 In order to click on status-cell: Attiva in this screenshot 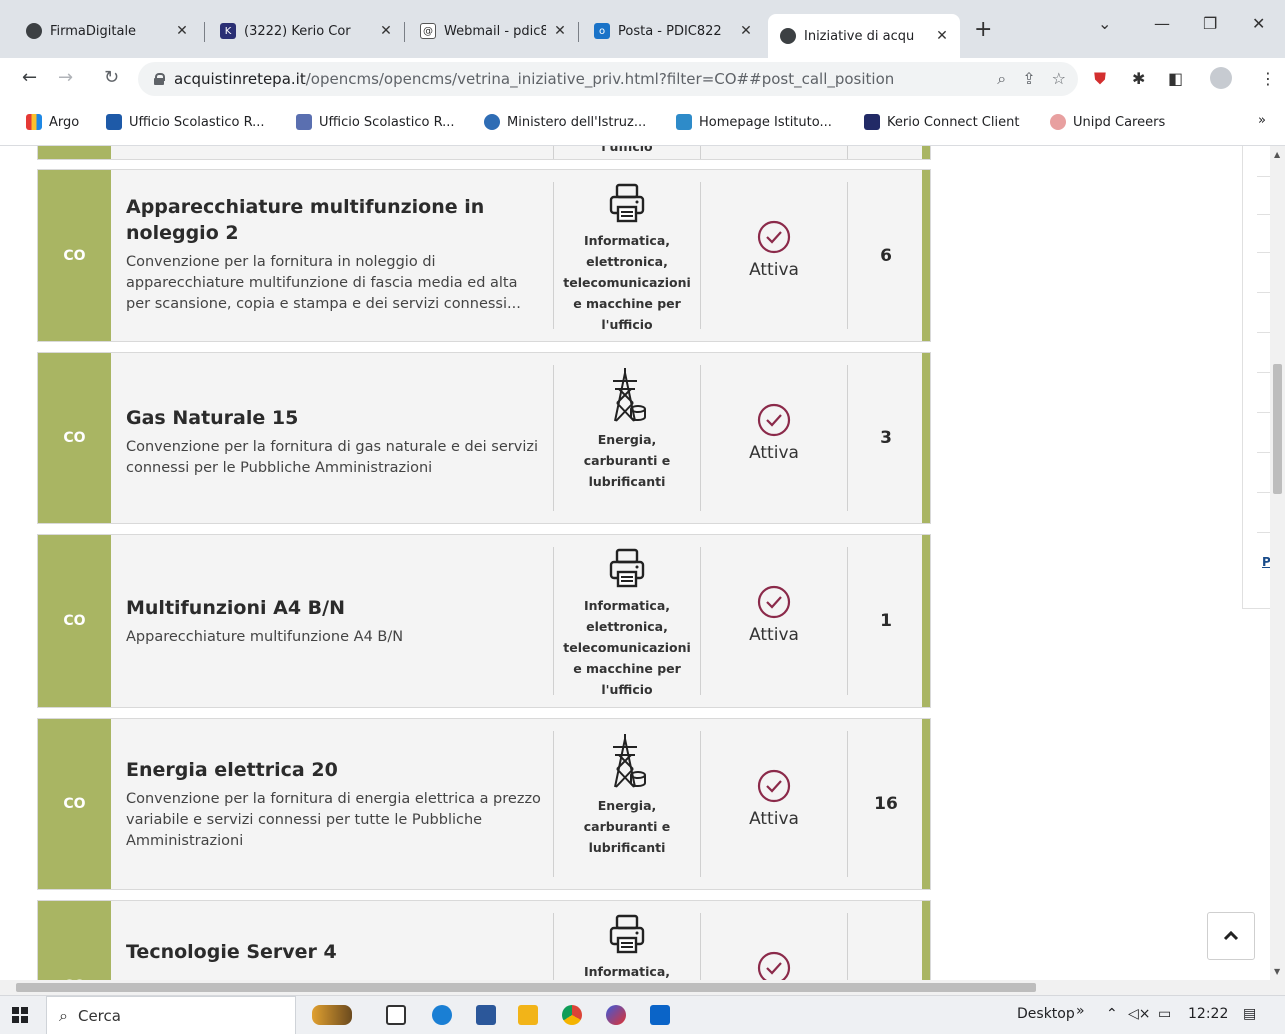, I will do `click(774, 438)`.